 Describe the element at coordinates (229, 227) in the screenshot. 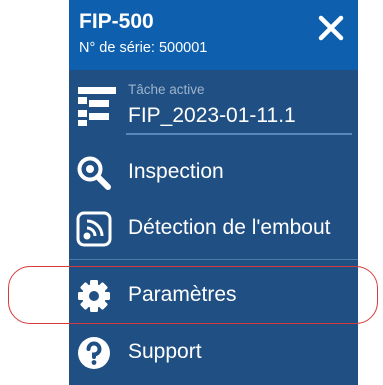

I see `menu-label-tip-detection: Détection de l'embout` at that location.